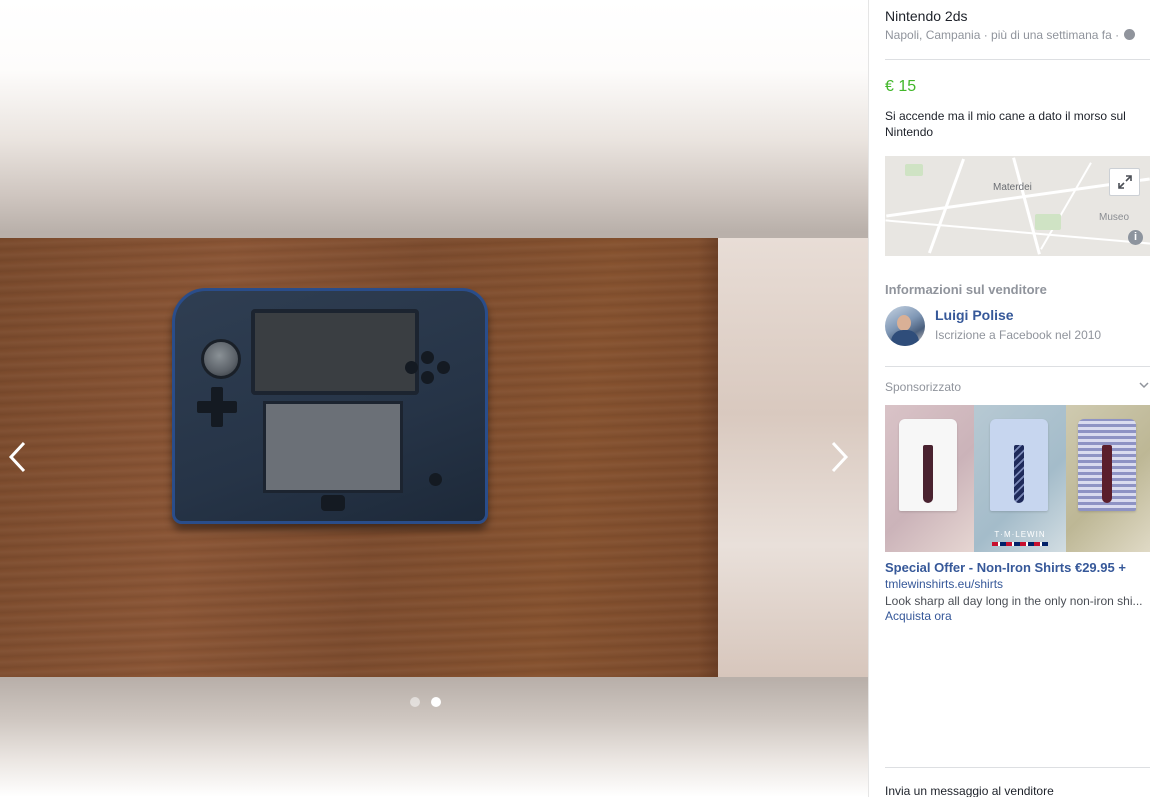 This screenshot has width=1150, height=797. I want to click on ad-panel-blue-shirt: T·M·LEWIN, so click(1020, 478).